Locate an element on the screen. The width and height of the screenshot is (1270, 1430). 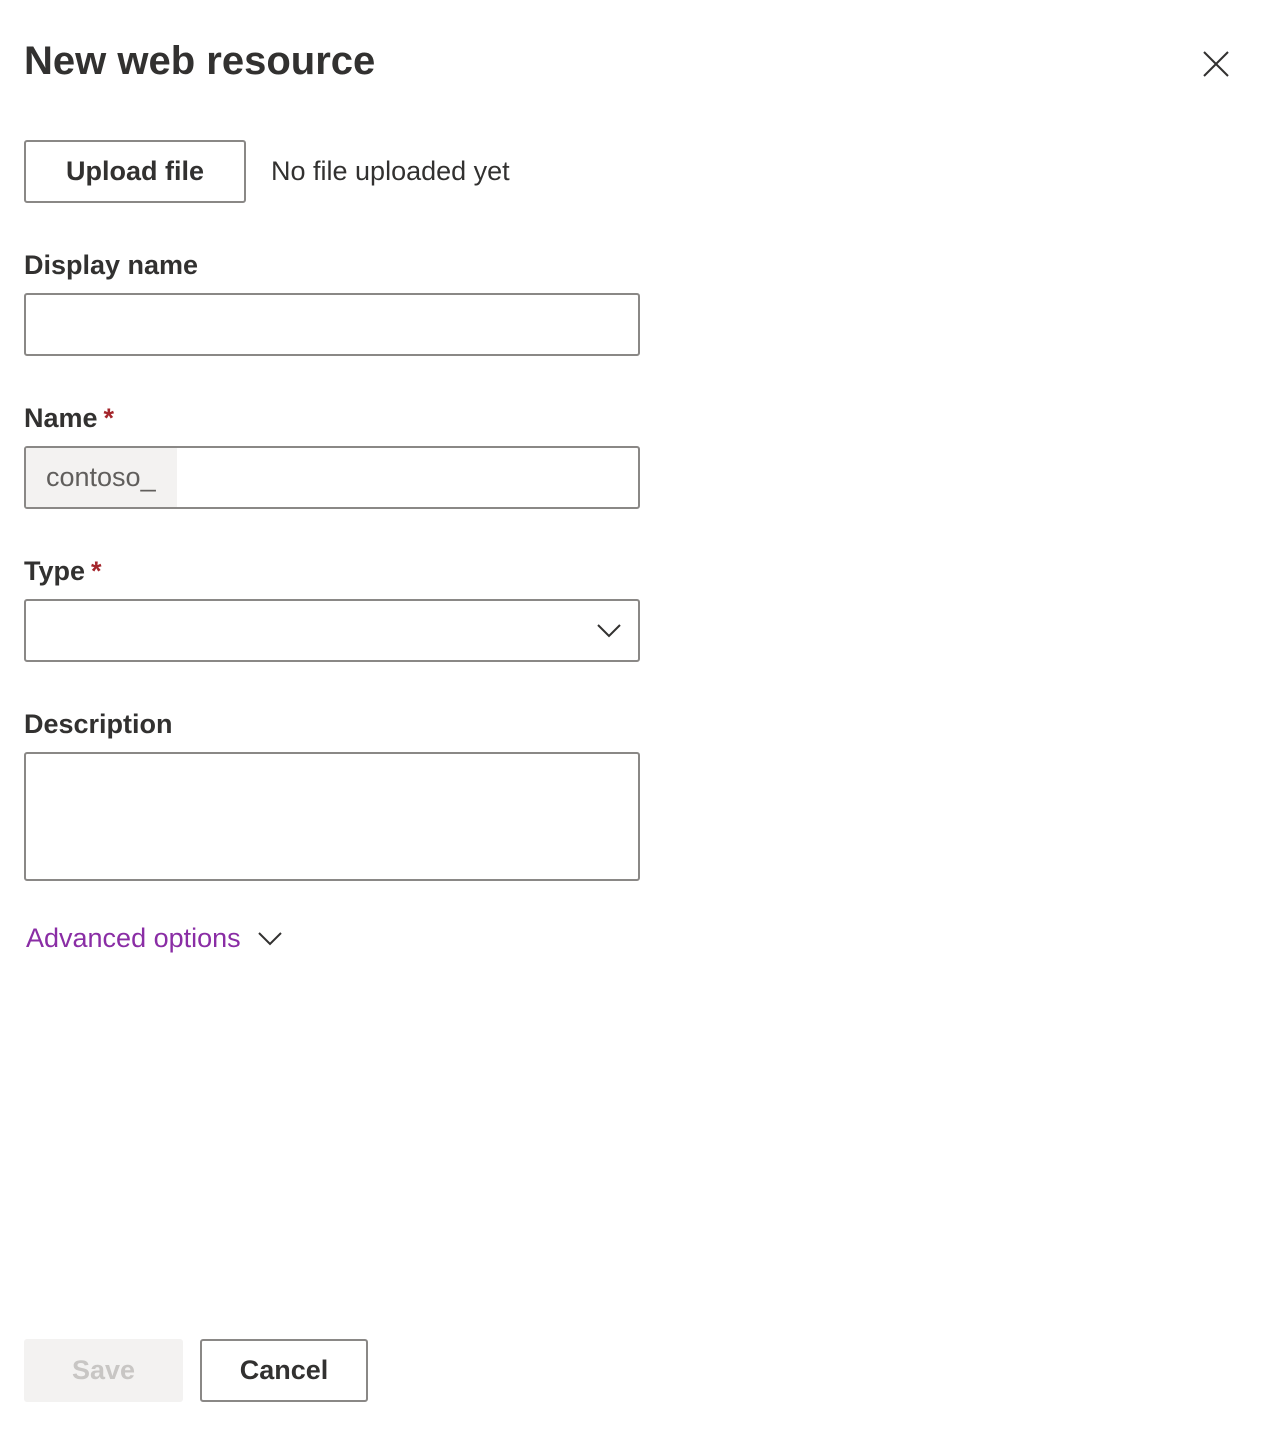
advanced-options-toggle: Advanced options is located at coordinates (154, 938).